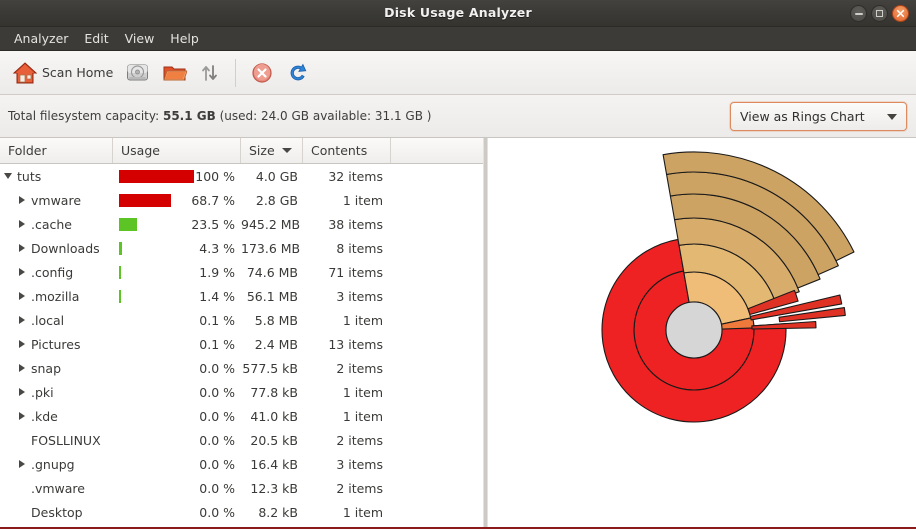 The image size is (916, 529). What do you see at coordinates (62, 73) in the screenshot?
I see `scan-home-button: Scan Home` at bounding box center [62, 73].